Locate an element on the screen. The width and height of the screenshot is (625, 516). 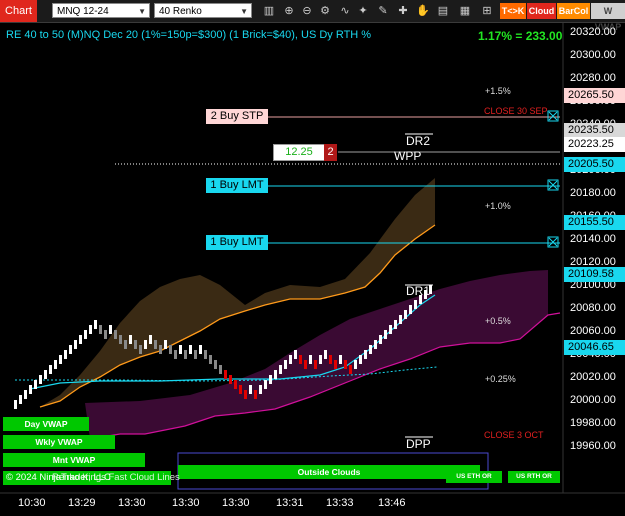
indicators-icon: ∿ is located at coordinates (345, 11).